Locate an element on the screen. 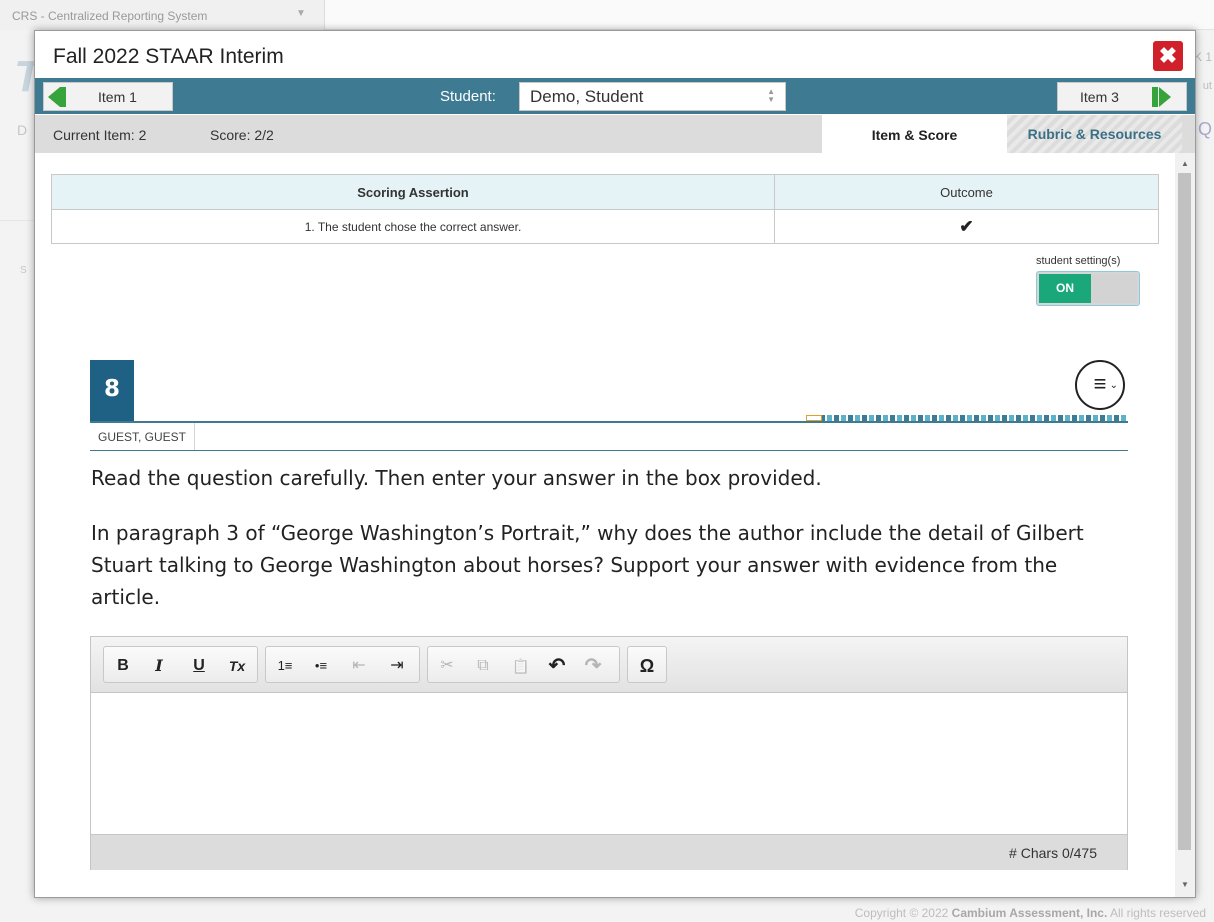  tab-item-score: Item & Score is located at coordinates (914, 134).